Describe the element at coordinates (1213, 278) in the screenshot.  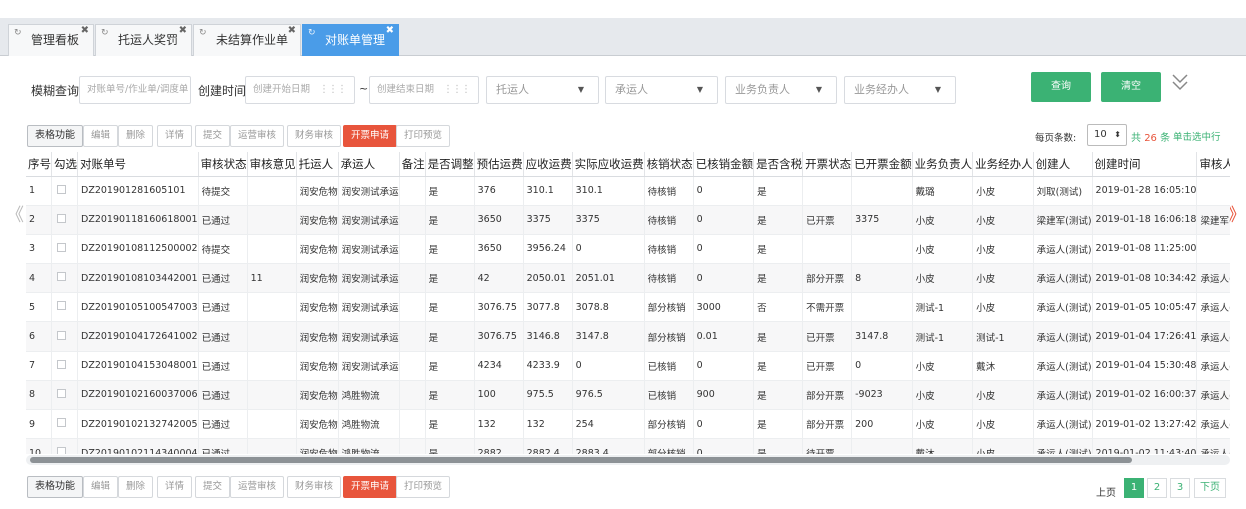
I see `table-cell: 承运人(测试)` at that location.